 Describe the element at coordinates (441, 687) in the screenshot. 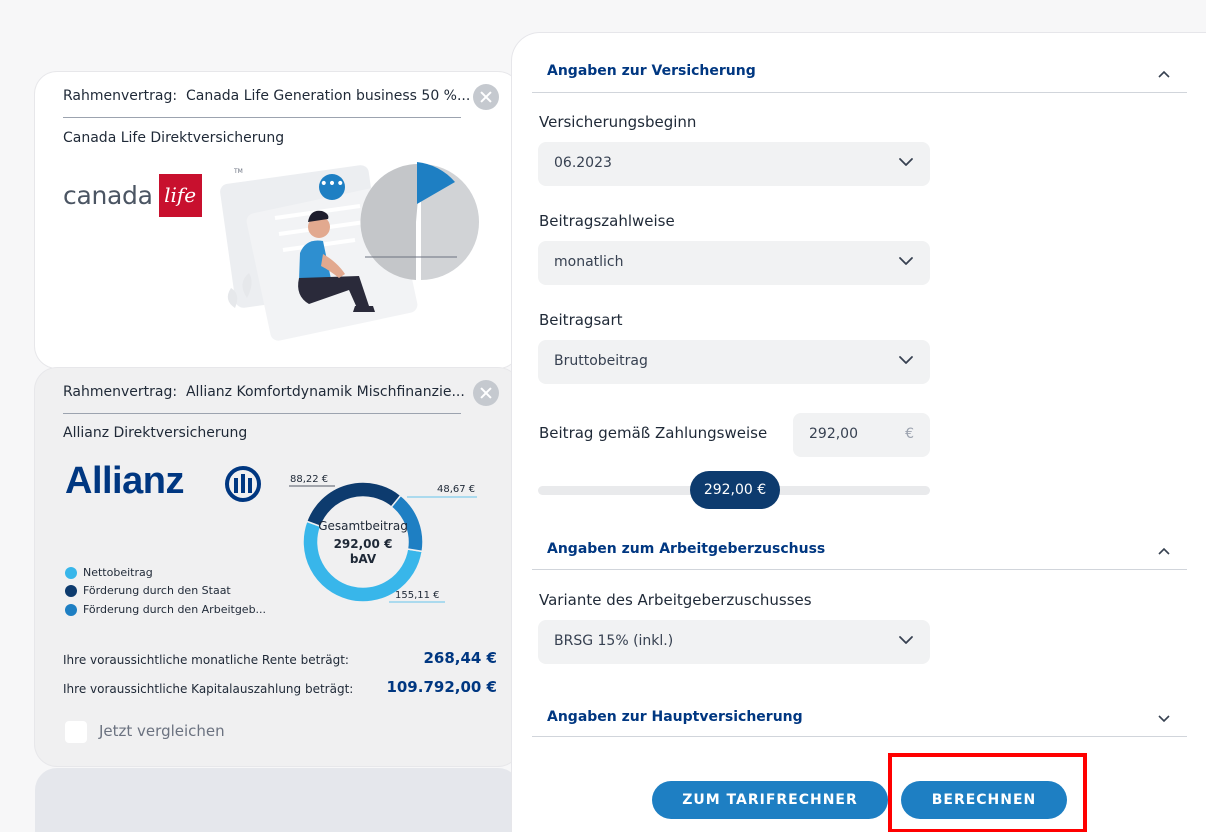

I see `kapital-value: 109.792,00 €` at that location.